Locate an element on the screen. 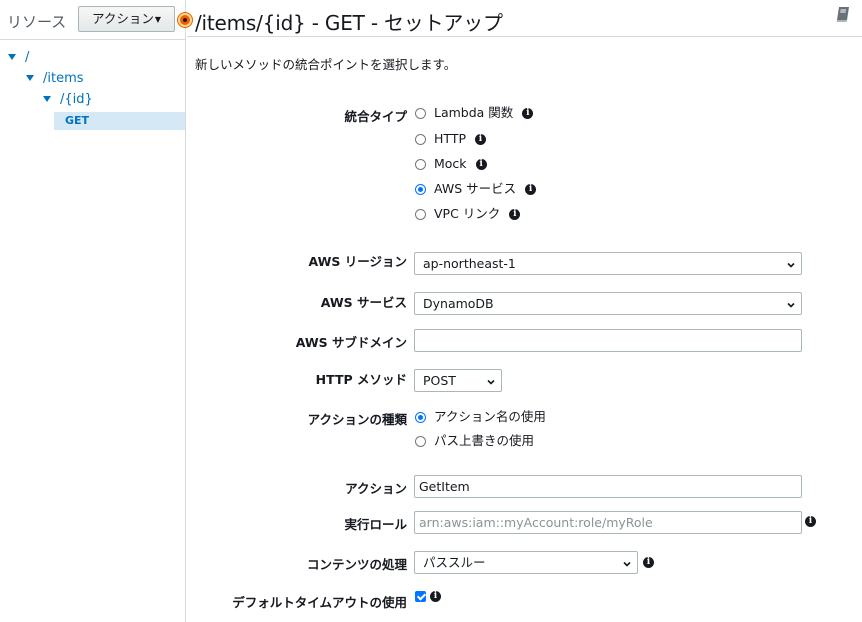 The image size is (862, 622). radio-lambda is located at coordinates (420, 113).